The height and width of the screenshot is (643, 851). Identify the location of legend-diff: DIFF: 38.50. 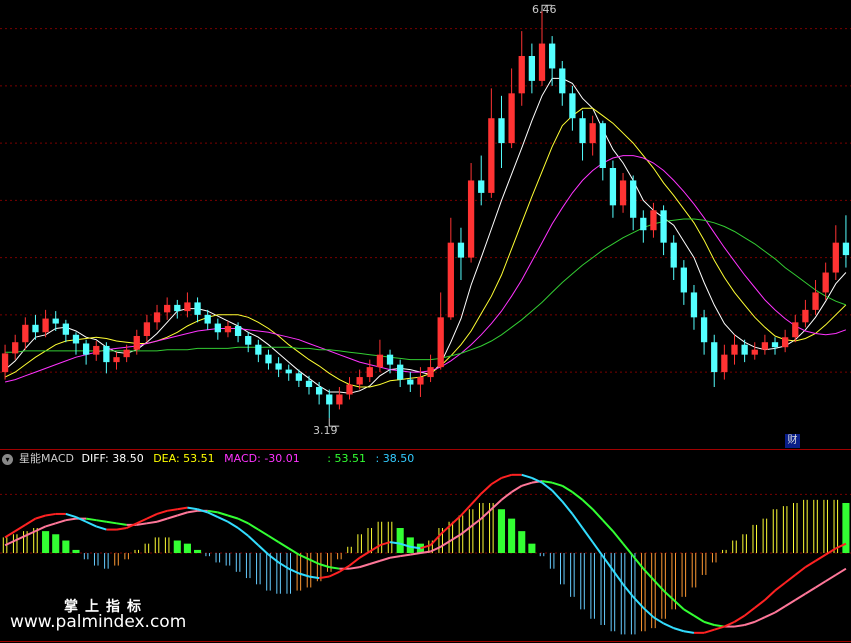
(112, 458).